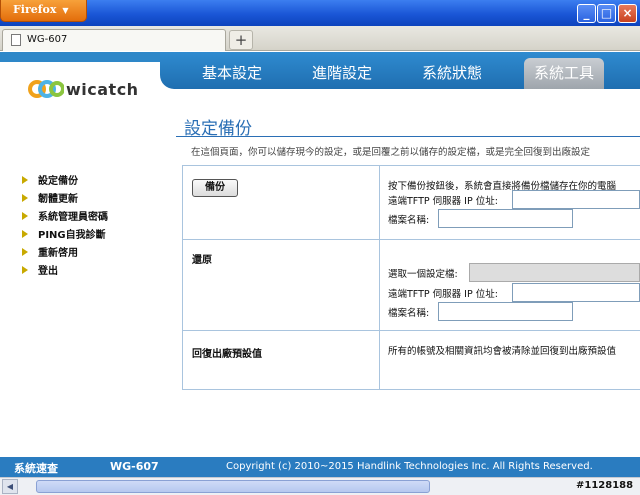 The height and width of the screenshot is (495, 640). I want to click on nav-system-tools: 系統工具, so click(564, 73).